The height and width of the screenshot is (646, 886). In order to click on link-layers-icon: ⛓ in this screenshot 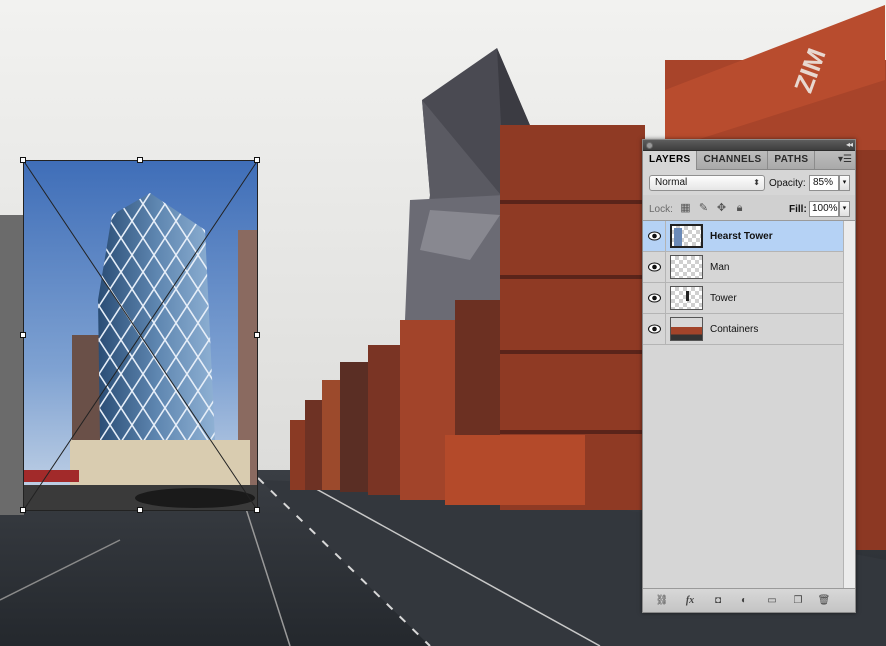, I will do `click(662, 600)`.